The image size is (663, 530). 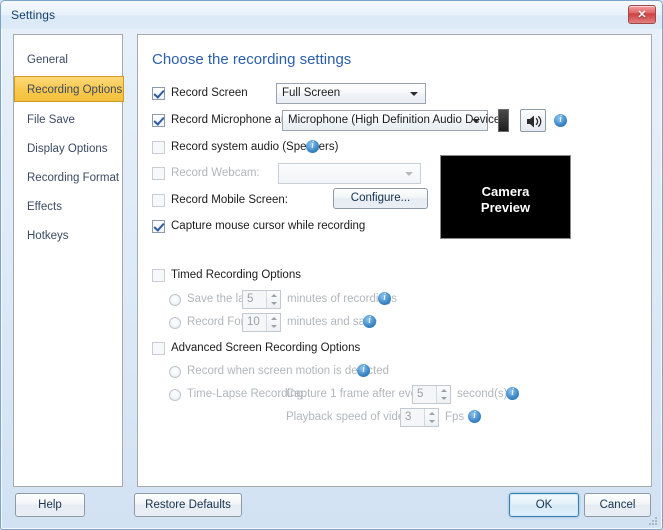 I want to click on playback-speed-suffix: Fps, so click(x=455, y=417).